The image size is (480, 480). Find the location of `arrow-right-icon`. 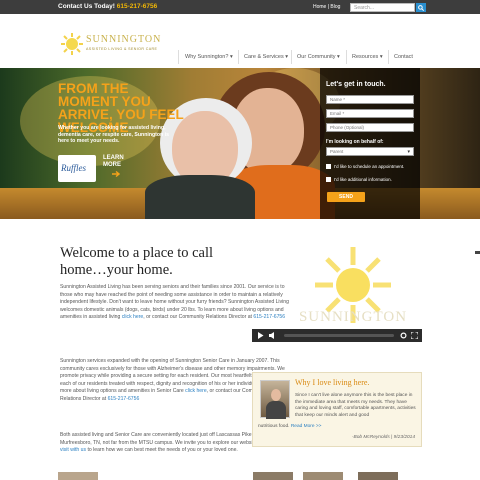

arrow-right-icon is located at coordinates (116, 174).